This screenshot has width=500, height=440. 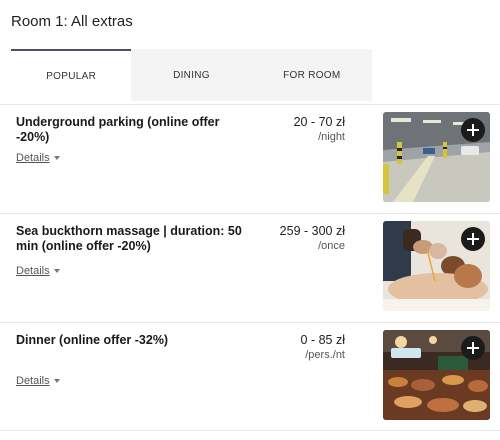 What do you see at coordinates (323, 348) in the screenshot?
I see `price-box: 0 - 85 zł /pers./nt` at bounding box center [323, 348].